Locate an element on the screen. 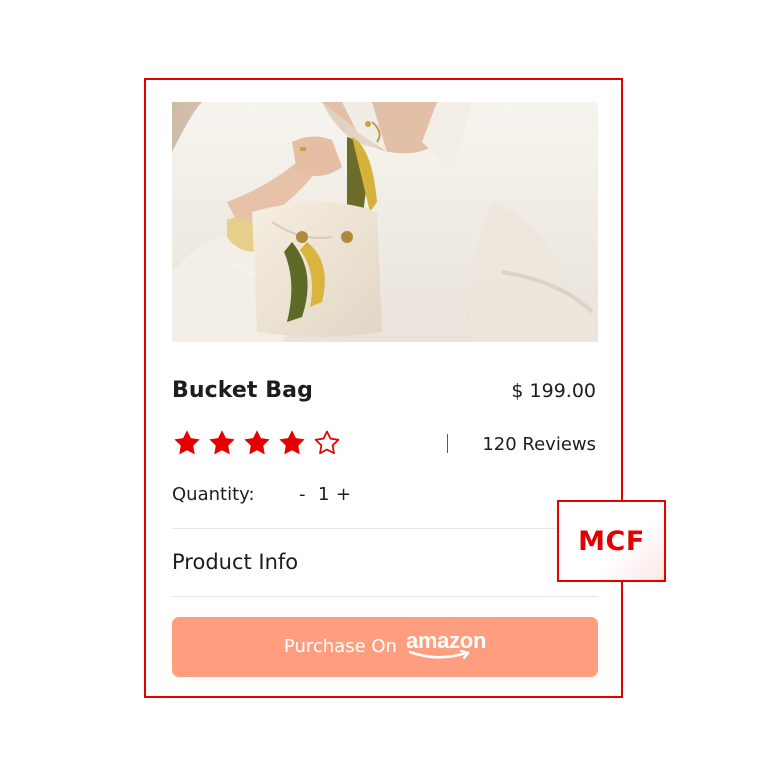 The height and width of the screenshot is (779, 780). purchase-on-amazon-button: Purchase On amazon is located at coordinates (385, 647).